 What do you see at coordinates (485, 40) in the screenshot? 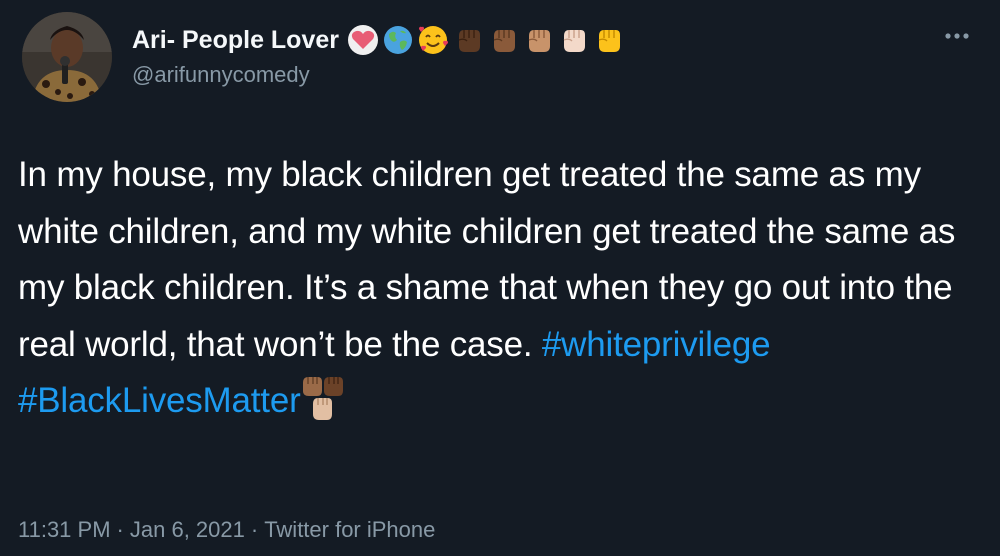
I see `name-emojis` at bounding box center [485, 40].